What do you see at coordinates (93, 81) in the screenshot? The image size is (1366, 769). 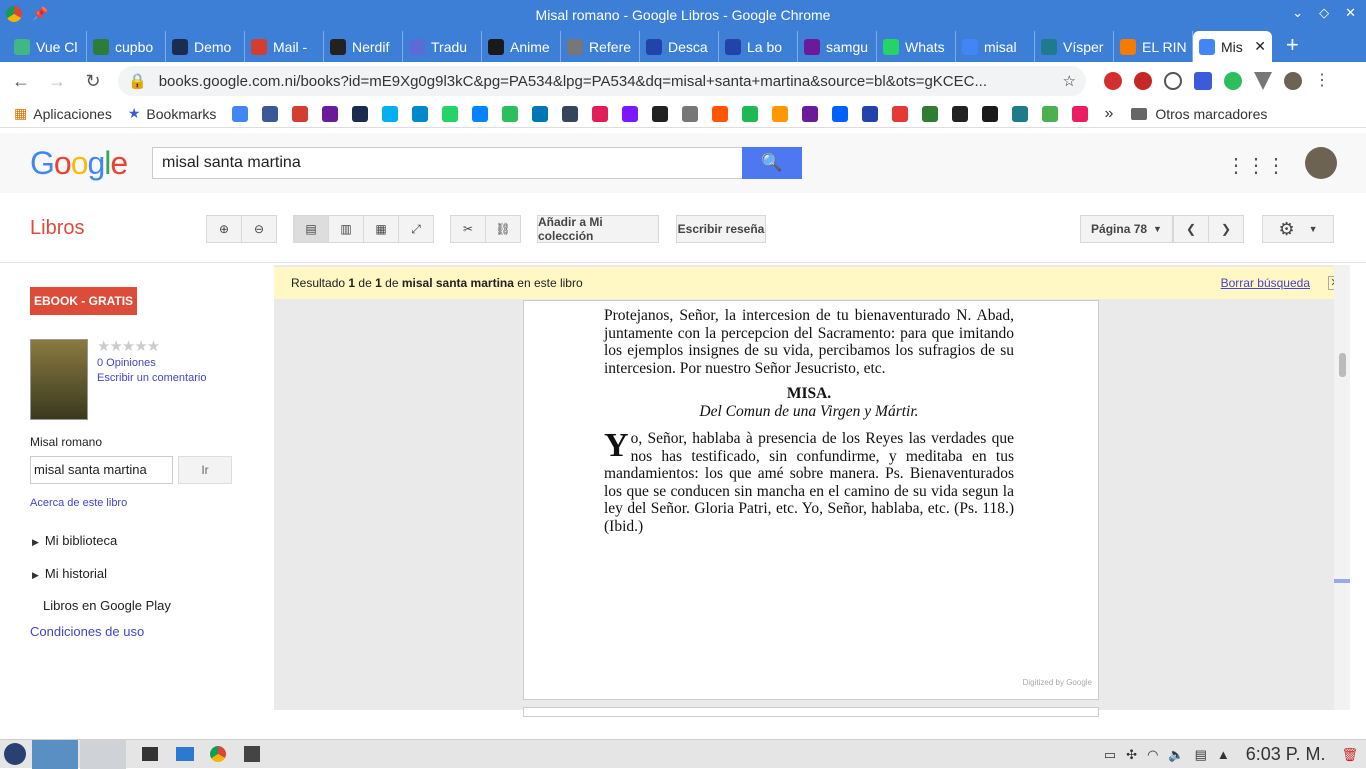 I see `reload-icon: ↻` at bounding box center [93, 81].